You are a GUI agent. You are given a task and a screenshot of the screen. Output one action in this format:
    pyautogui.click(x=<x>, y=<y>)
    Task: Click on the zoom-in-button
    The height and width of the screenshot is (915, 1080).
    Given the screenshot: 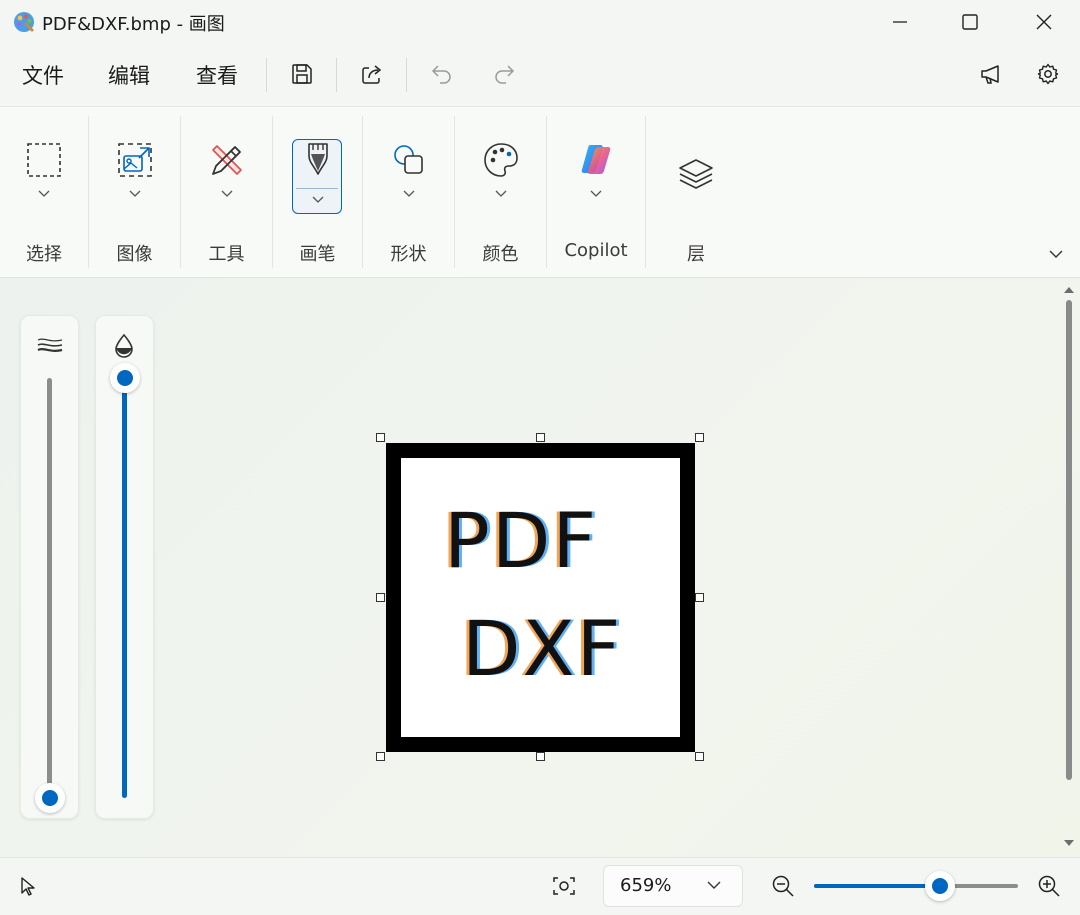 What is the action you would take?
    pyautogui.click(x=1049, y=886)
    